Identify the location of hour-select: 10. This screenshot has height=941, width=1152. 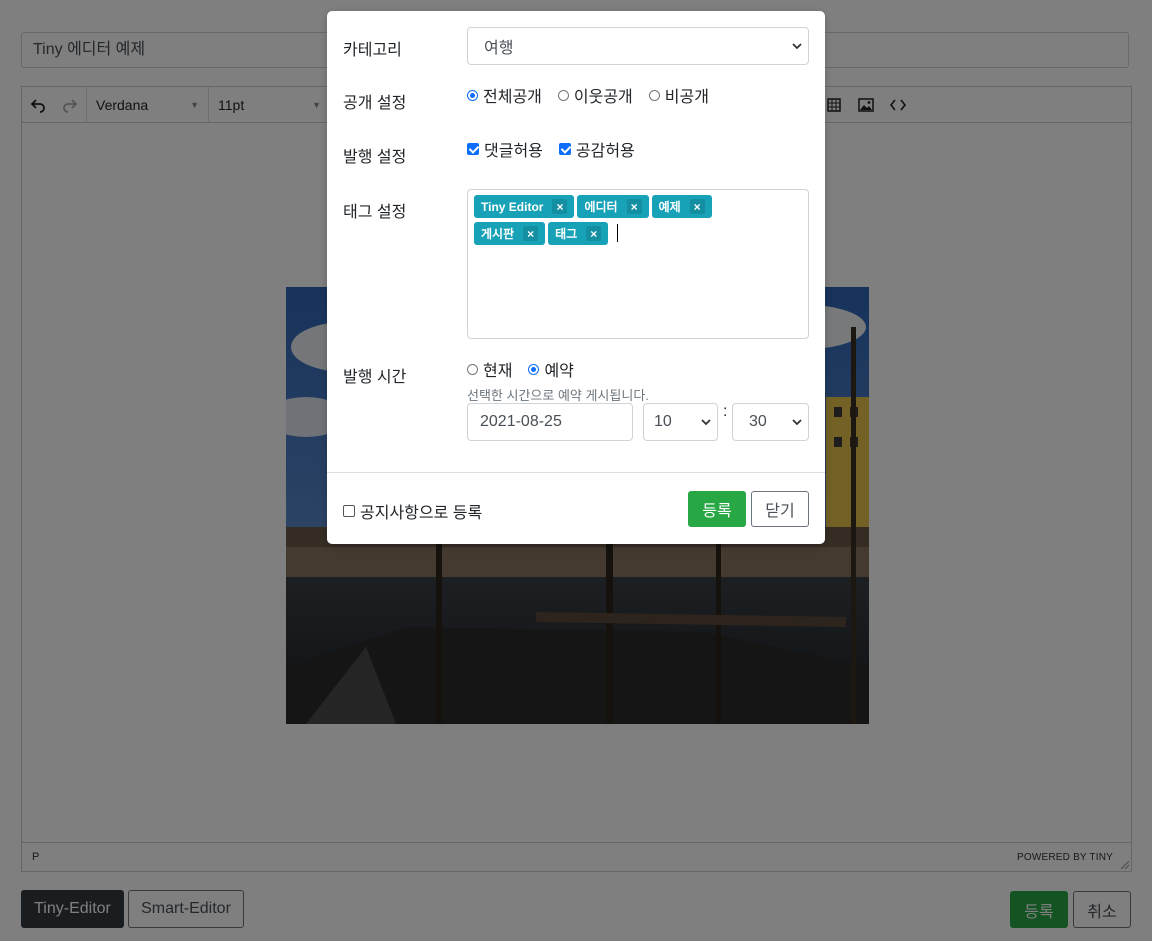
(680, 422).